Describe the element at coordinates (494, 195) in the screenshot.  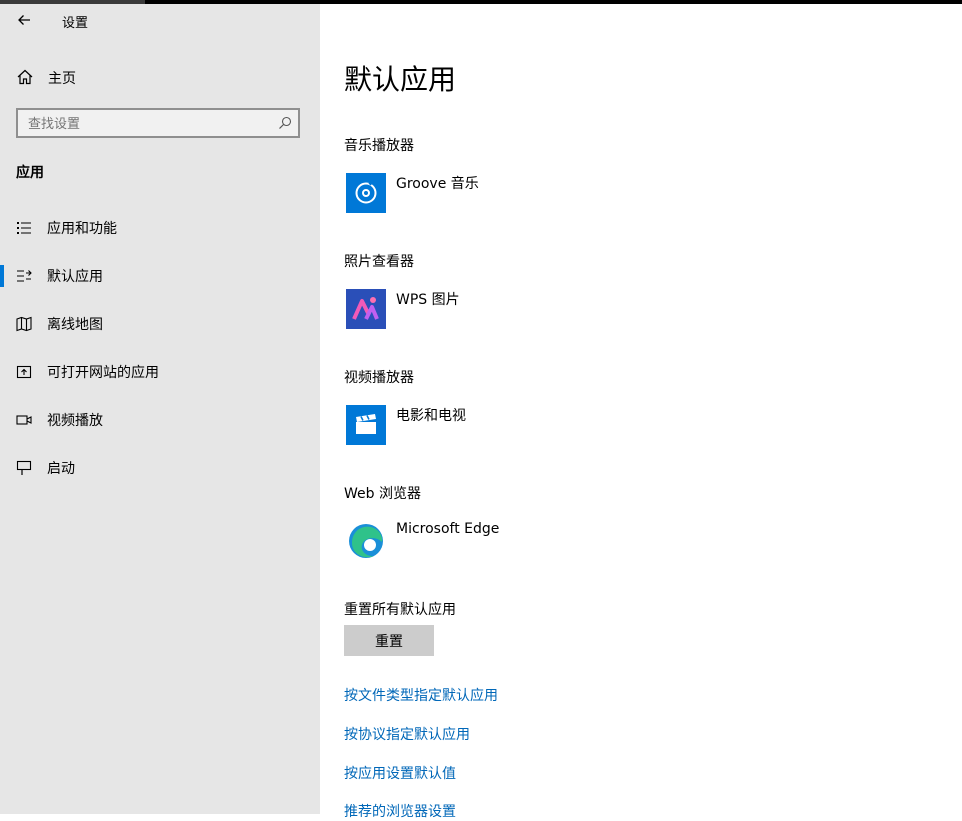
I see `default-app-button: Groove 音乐` at that location.